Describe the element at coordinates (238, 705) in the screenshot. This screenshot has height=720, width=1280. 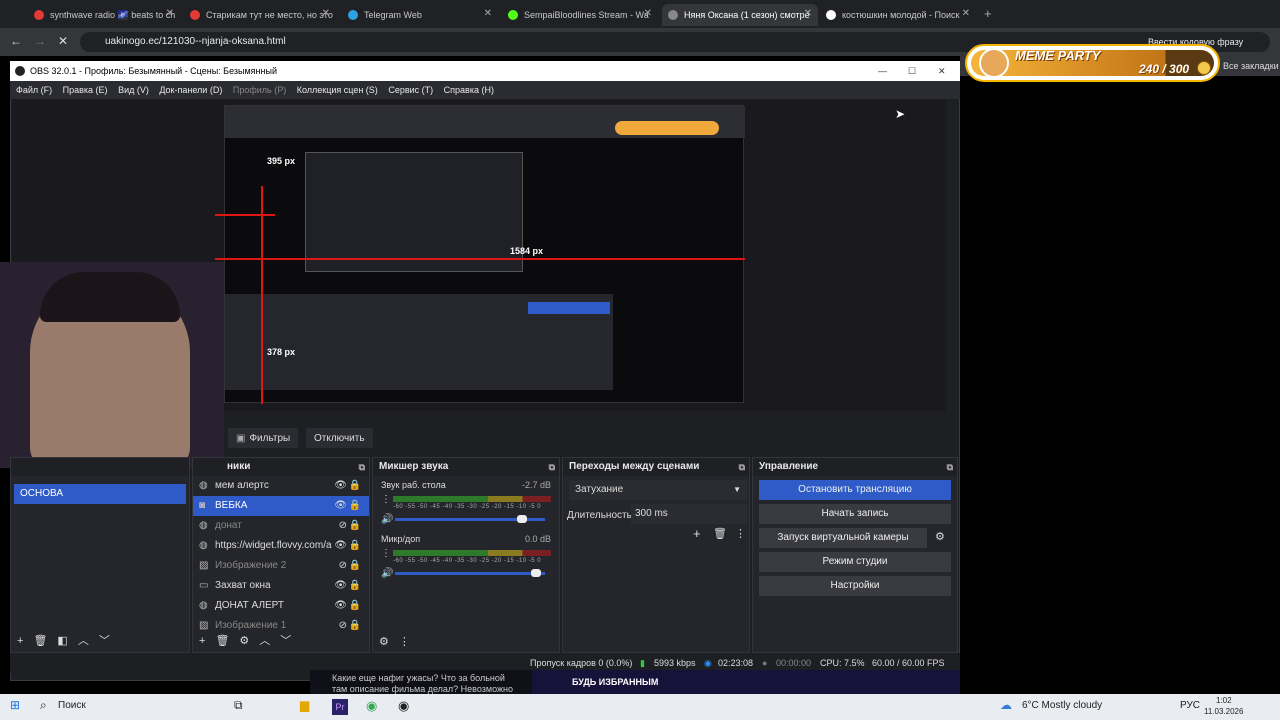
I see `task-view-icon: ⧉` at that location.